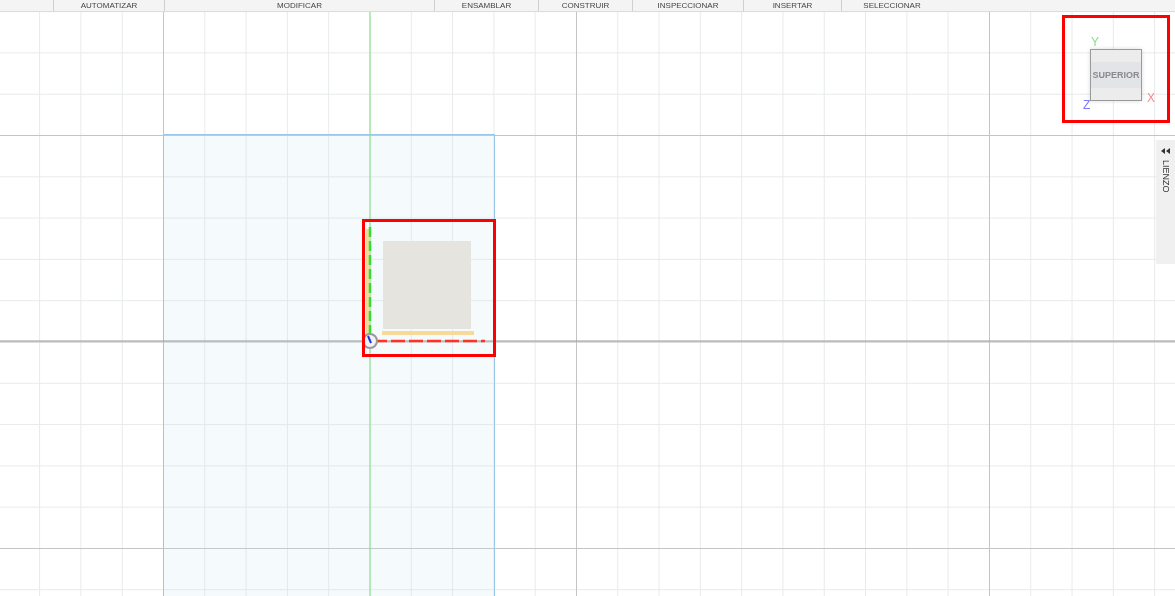  Describe the element at coordinates (792, 5) in the screenshot. I see `toolbar-tab: INSERTAR` at that location.